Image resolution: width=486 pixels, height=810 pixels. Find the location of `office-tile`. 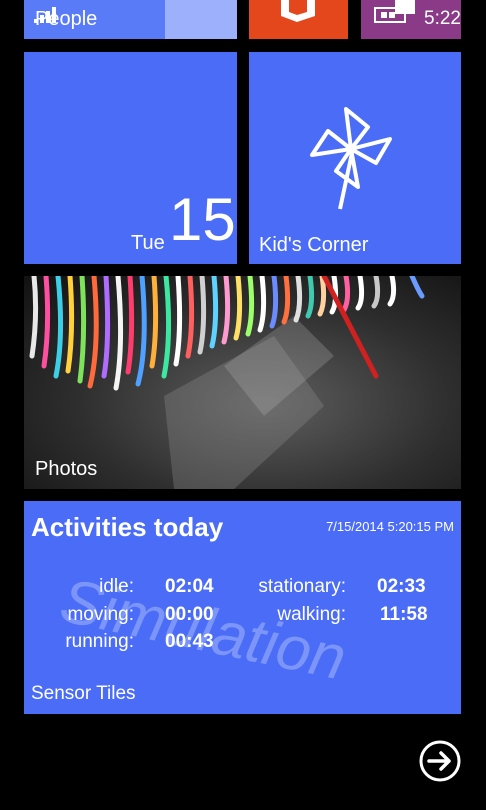

office-tile is located at coordinates (298, 19).